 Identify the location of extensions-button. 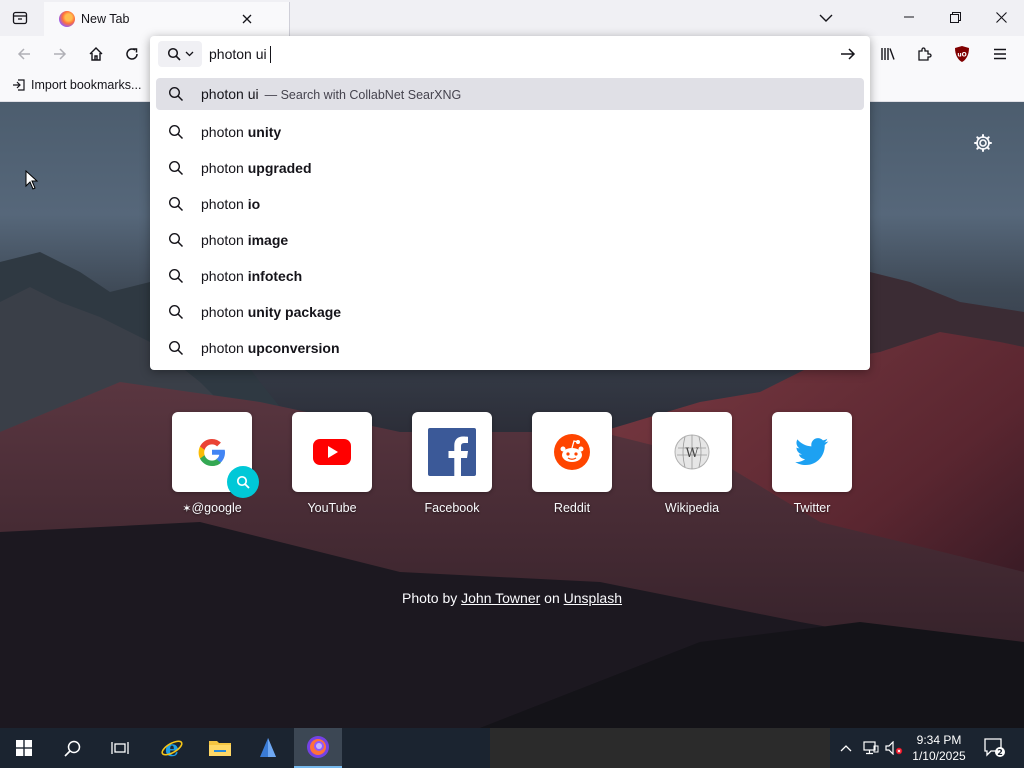
(924, 54).